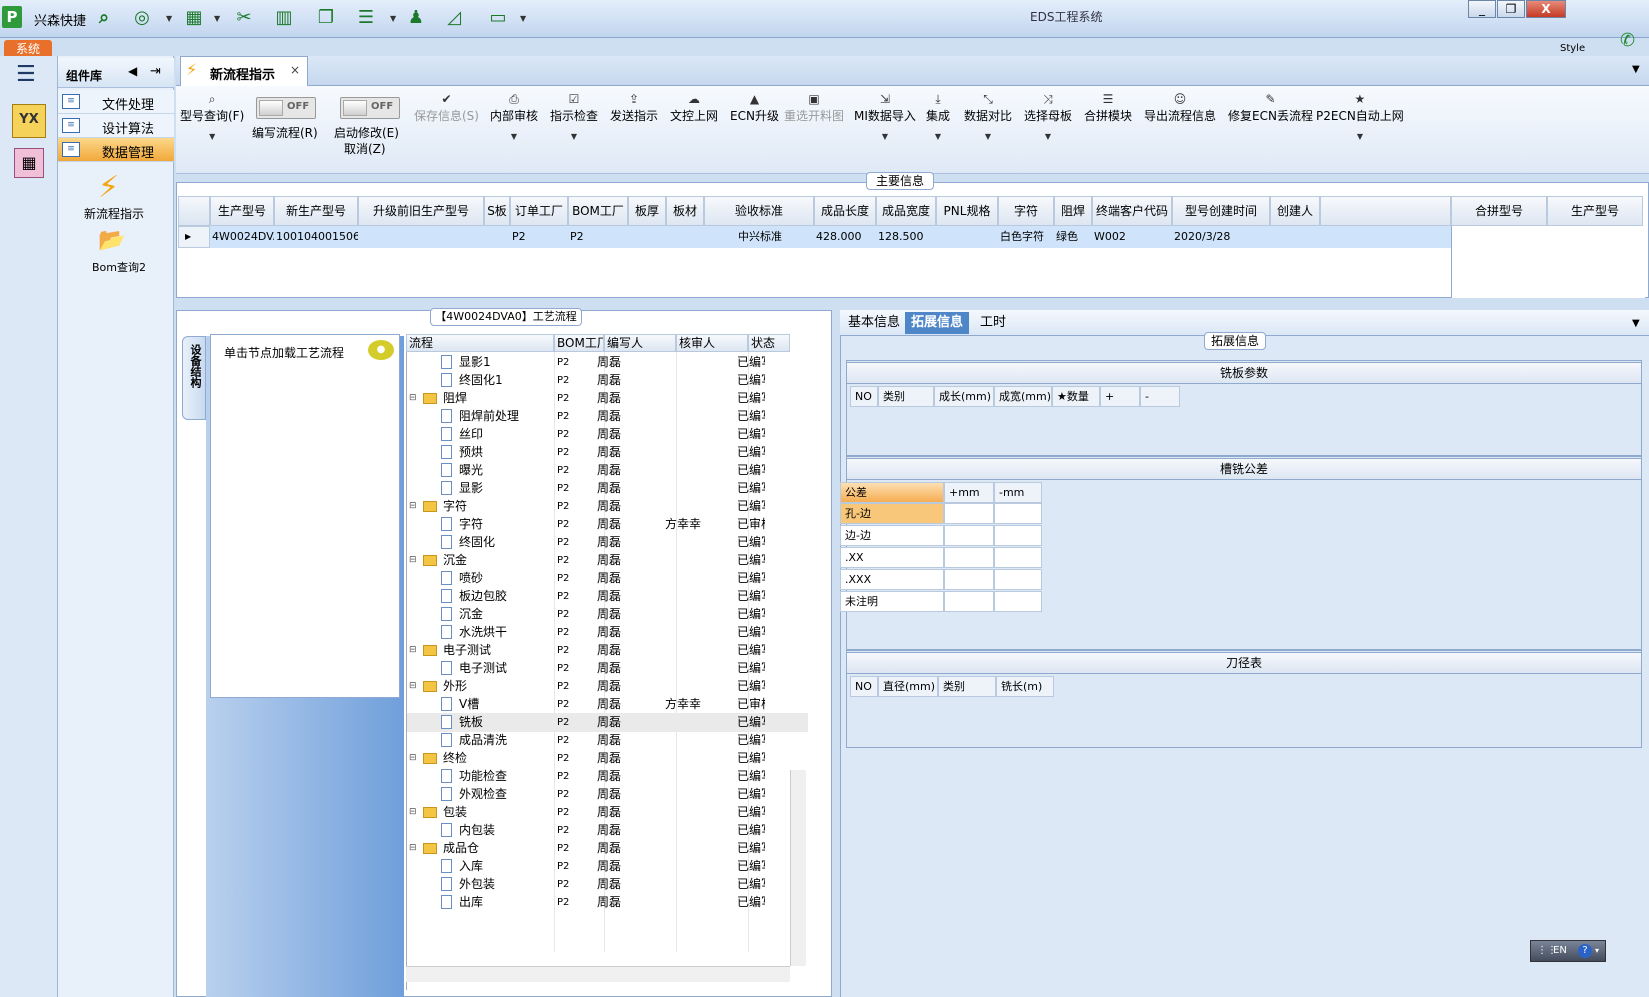 This screenshot has height=997, width=1649. Describe the element at coordinates (108, 187) in the screenshot. I see `lightning-icon: ⚡` at that location.